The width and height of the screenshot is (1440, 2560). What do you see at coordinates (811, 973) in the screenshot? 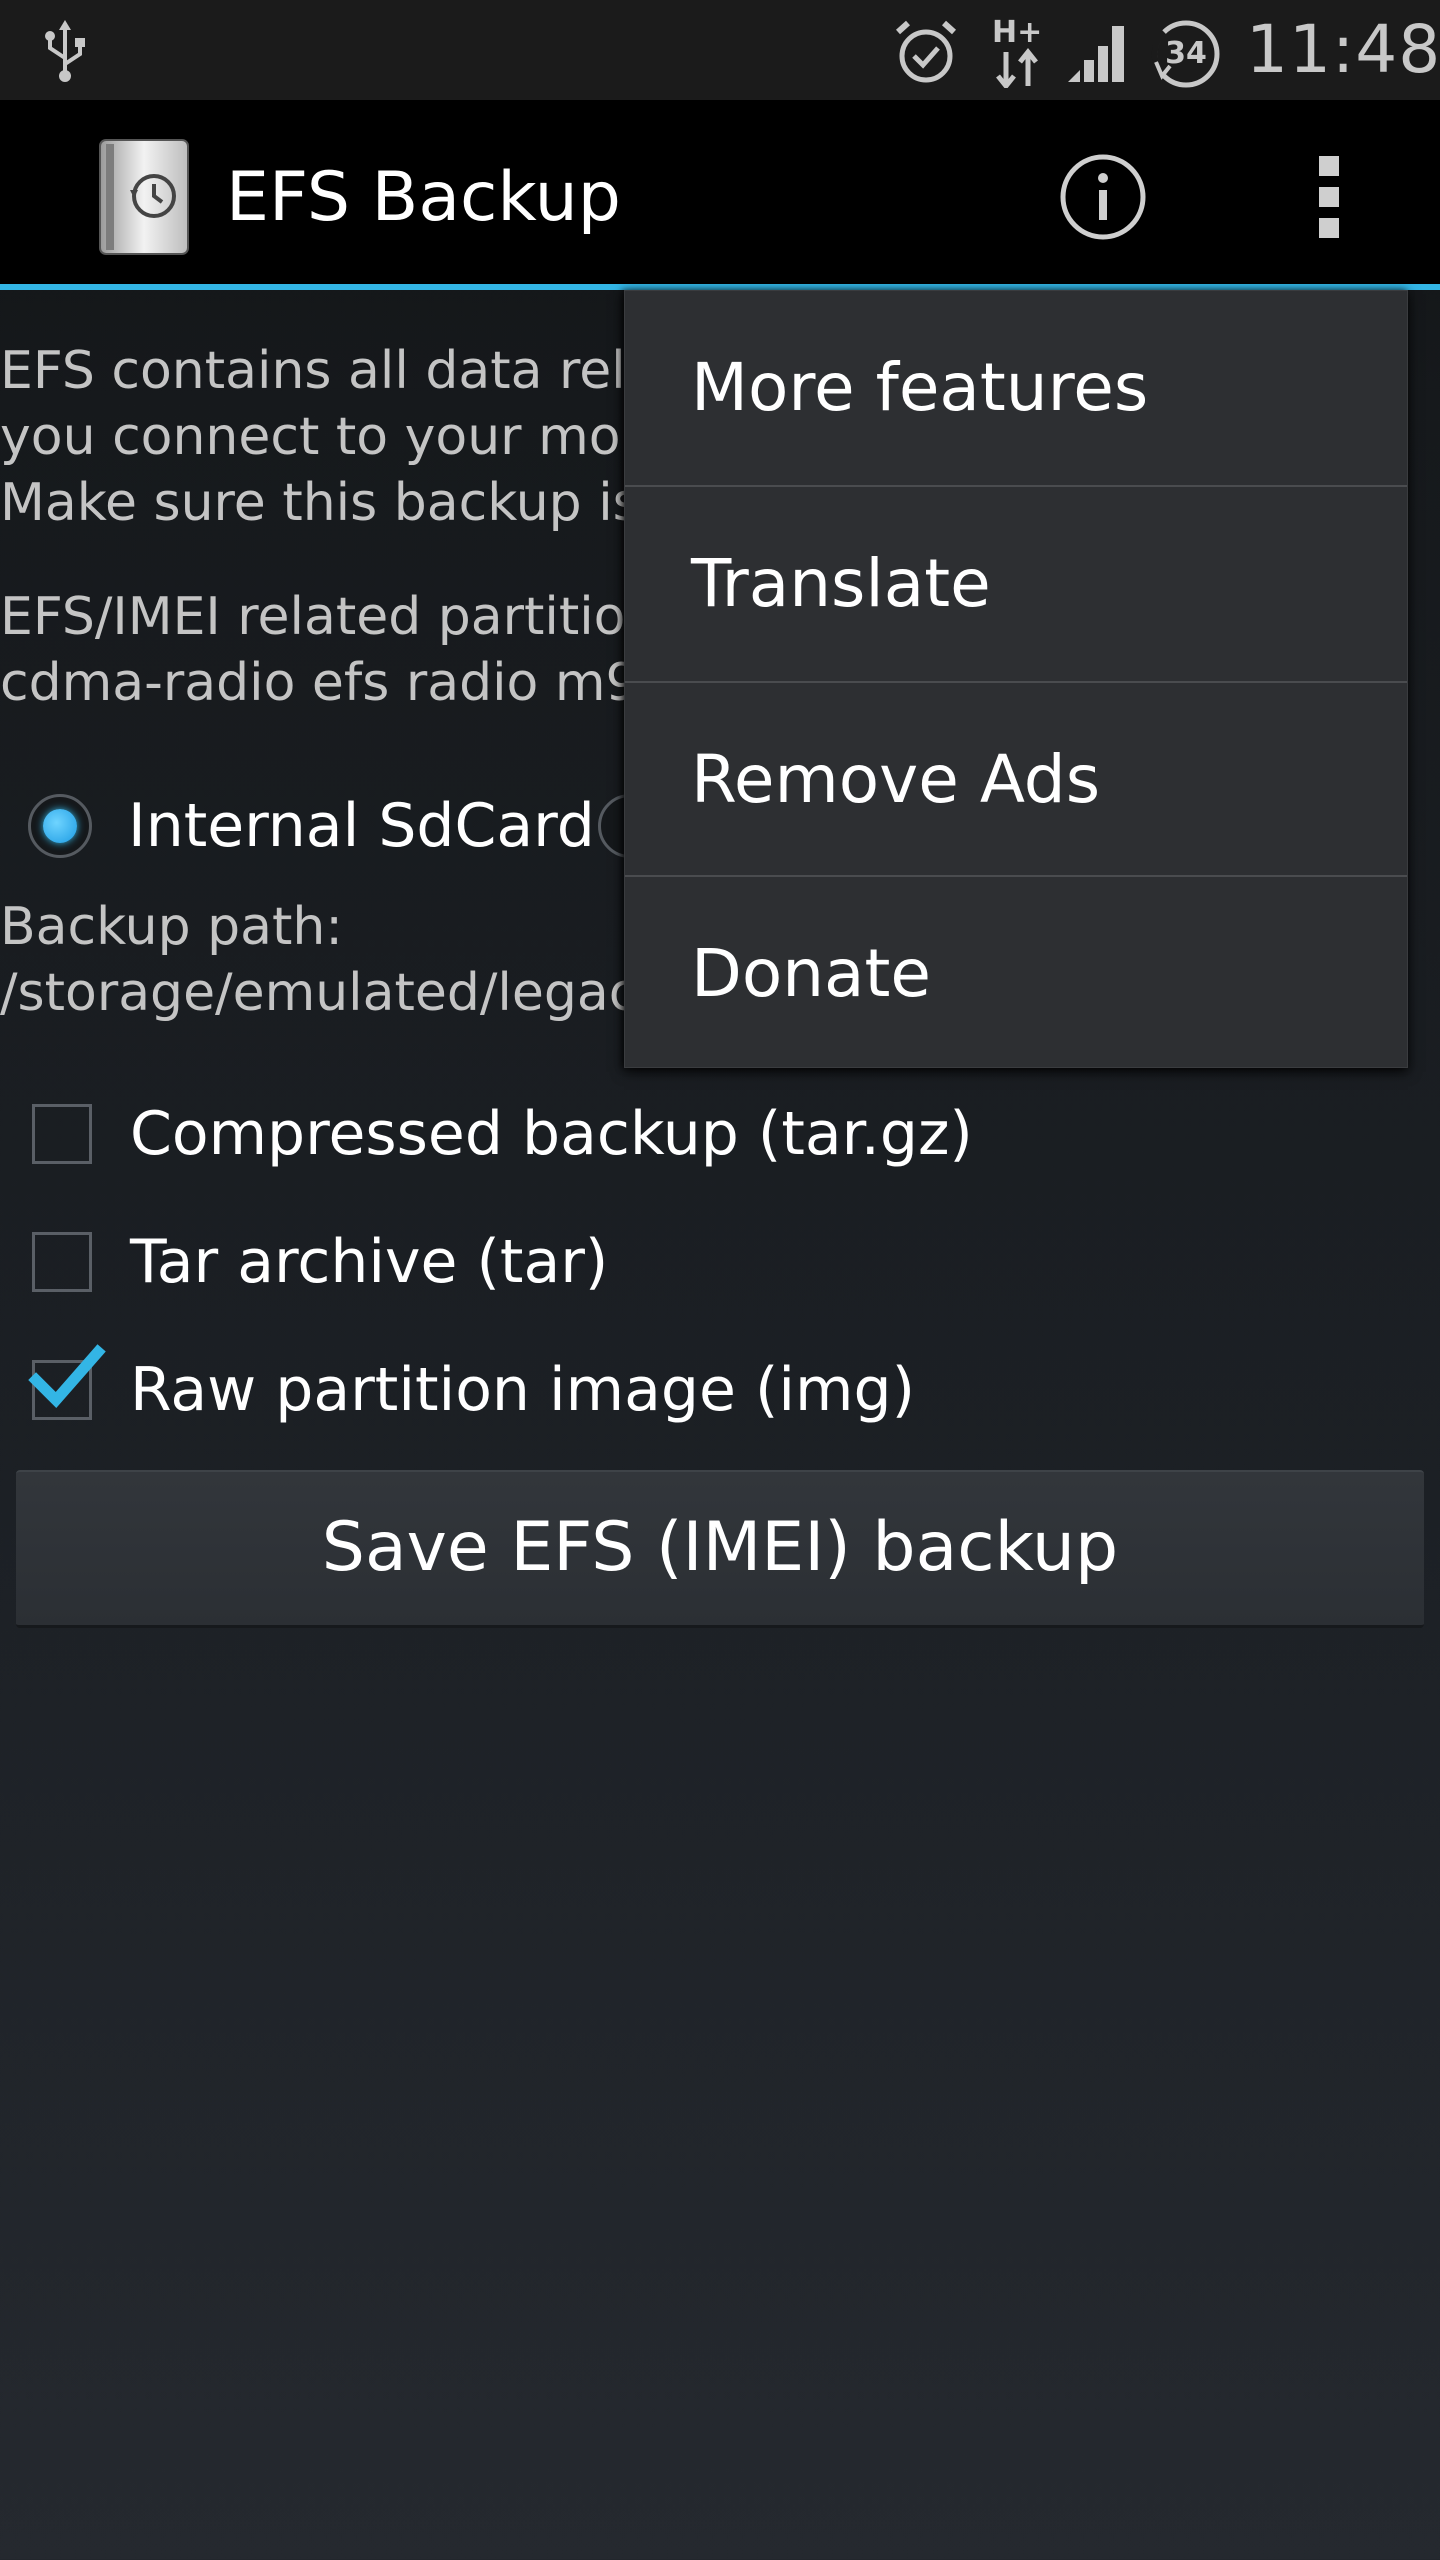
I see `menu-item-label: Donate` at bounding box center [811, 973].